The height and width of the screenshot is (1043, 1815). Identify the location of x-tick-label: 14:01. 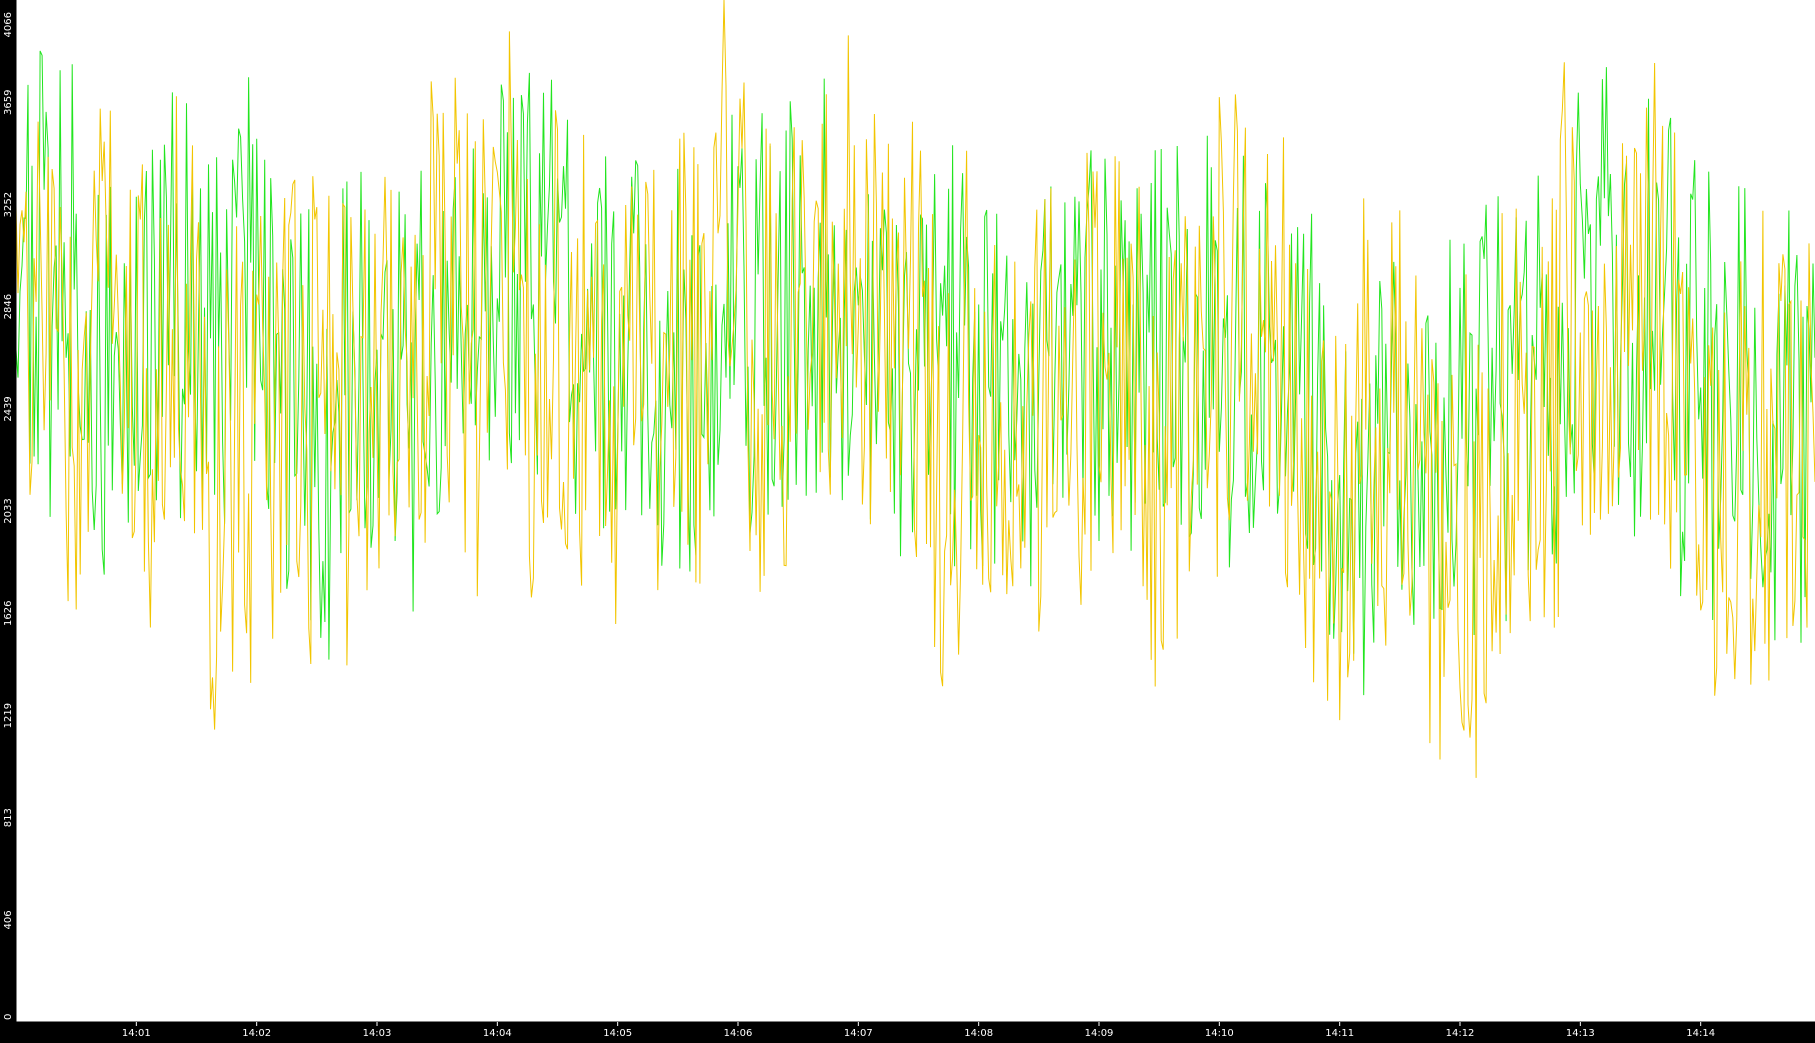
(136, 1033).